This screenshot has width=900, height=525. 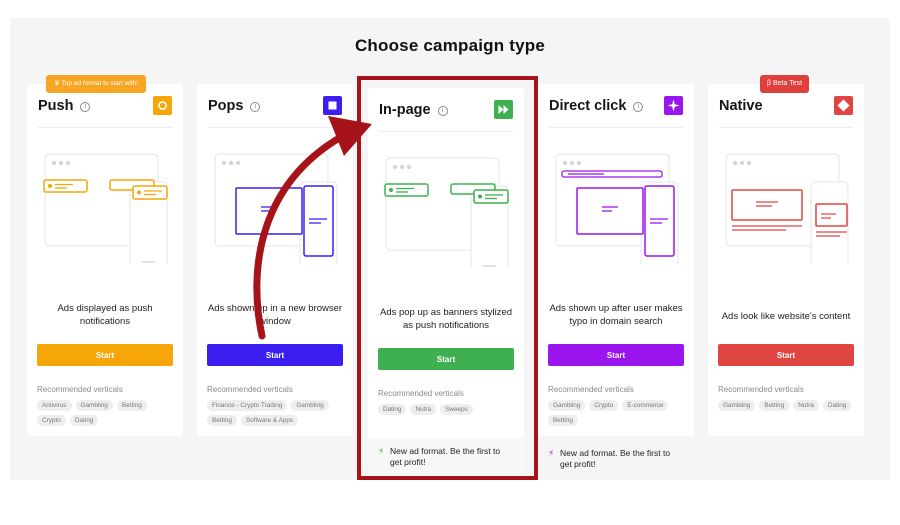 I want to click on sparkle-icon, so click(x=673, y=105).